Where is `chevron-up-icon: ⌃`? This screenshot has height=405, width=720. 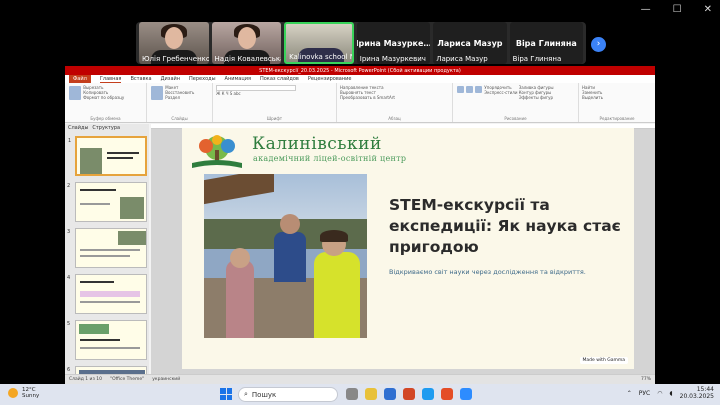 chevron-up-icon: ⌃ is located at coordinates (629, 393).